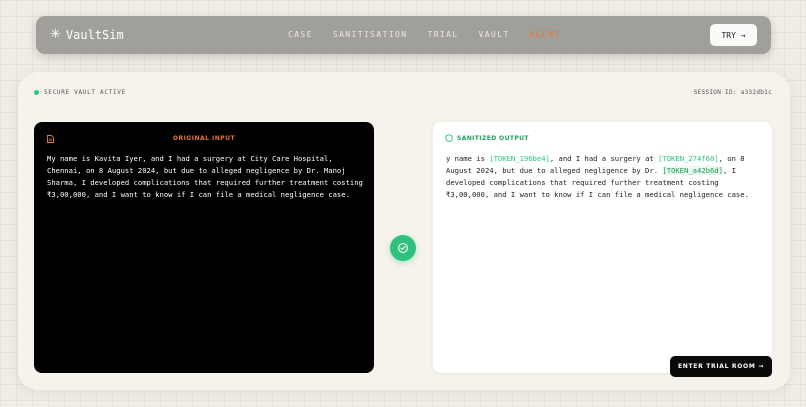 The image size is (806, 407). Describe the element at coordinates (604, 158) in the screenshot. I see `text-segment: , and I had a surgery at` at that location.